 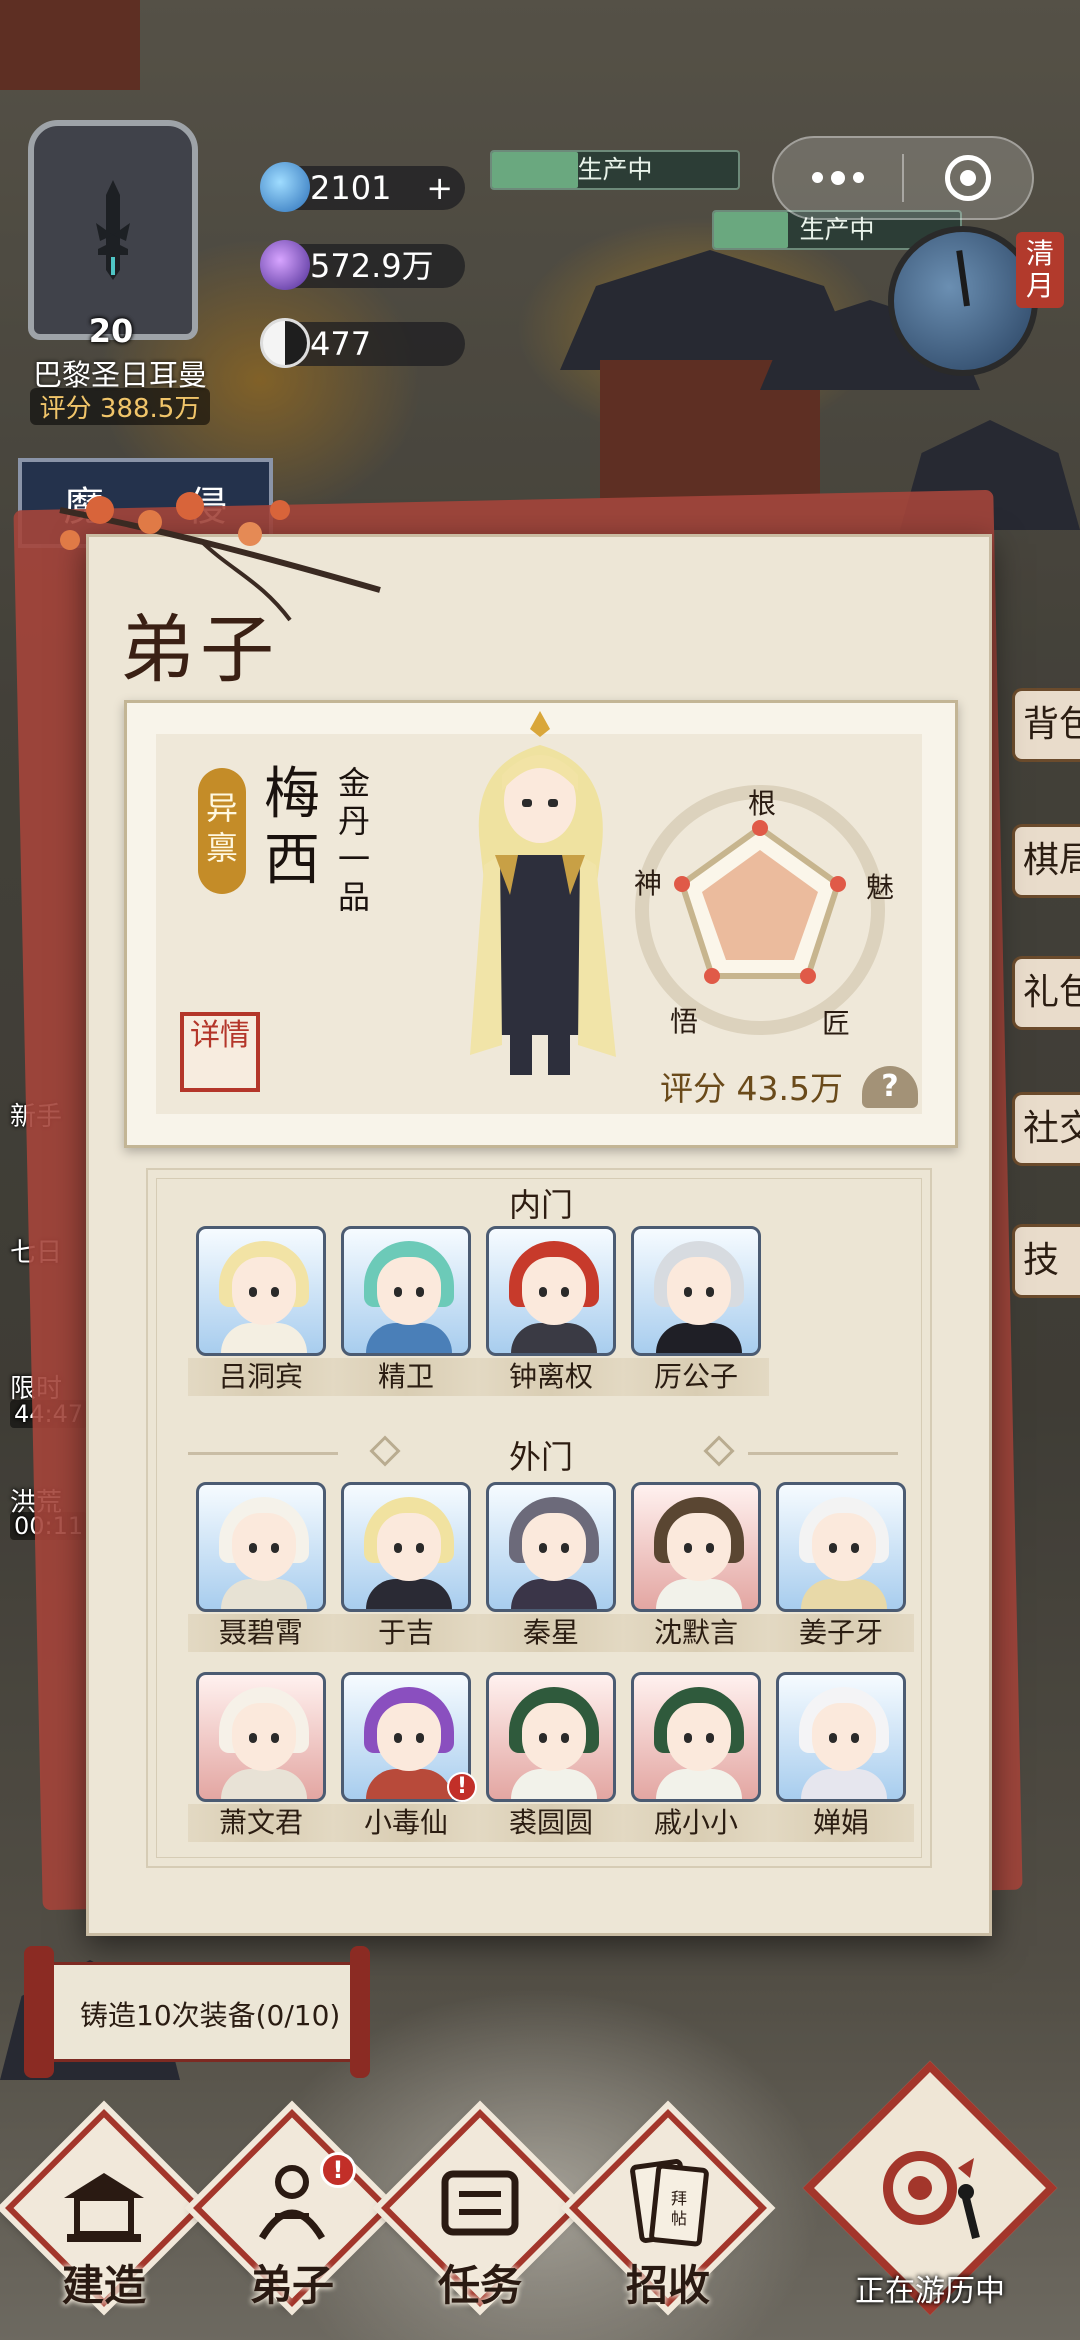 What do you see at coordinates (111, 331) in the screenshot?
I see `player-level: 20` at bounding box center [111, 331].